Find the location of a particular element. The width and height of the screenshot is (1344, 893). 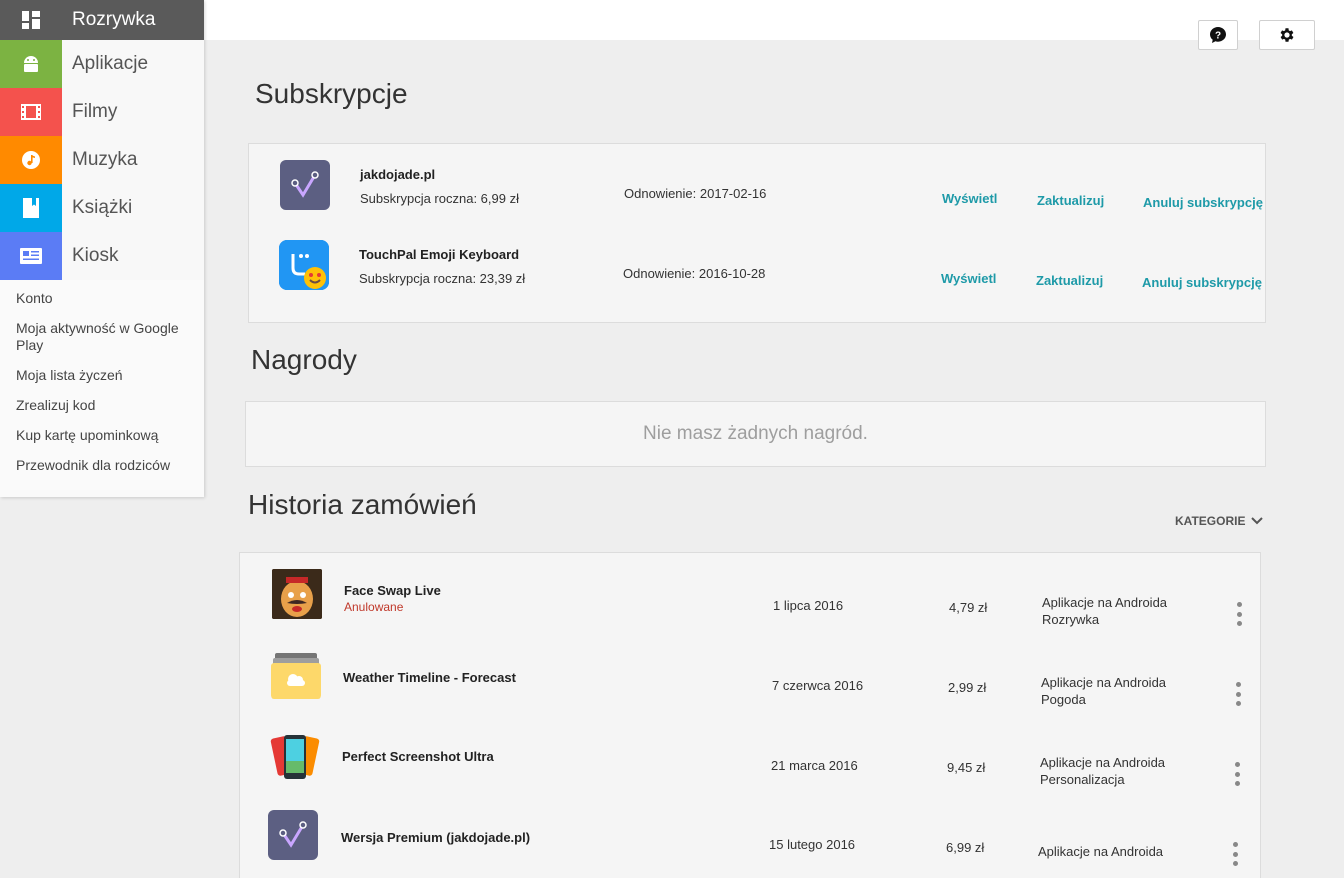

order-date: 21 marca 2016 is located at coordinates (814, 765).